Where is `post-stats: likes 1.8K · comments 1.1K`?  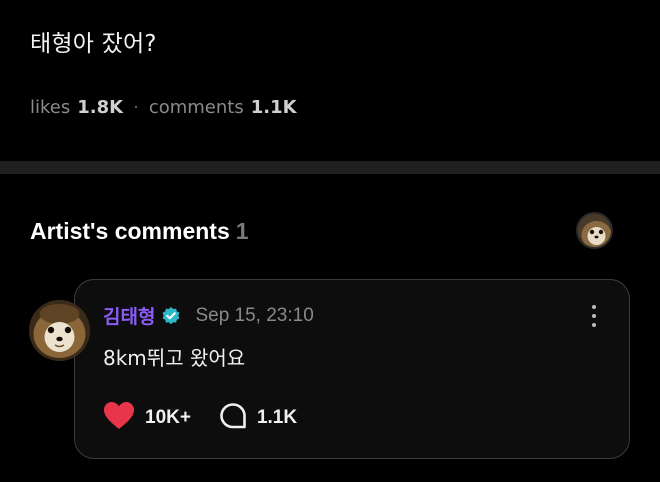 post-stats: likes 1.8K · comments 1.1K is located at coordinates (163, 107).